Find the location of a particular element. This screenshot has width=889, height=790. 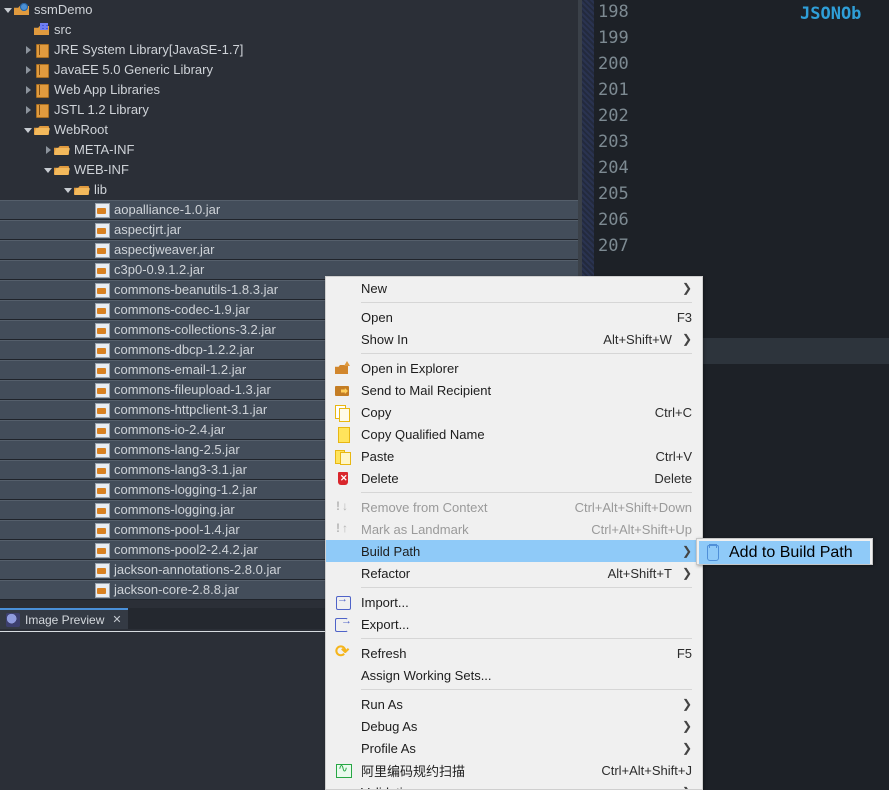

menu-item-label: Open is located at coordinates (377, 317).